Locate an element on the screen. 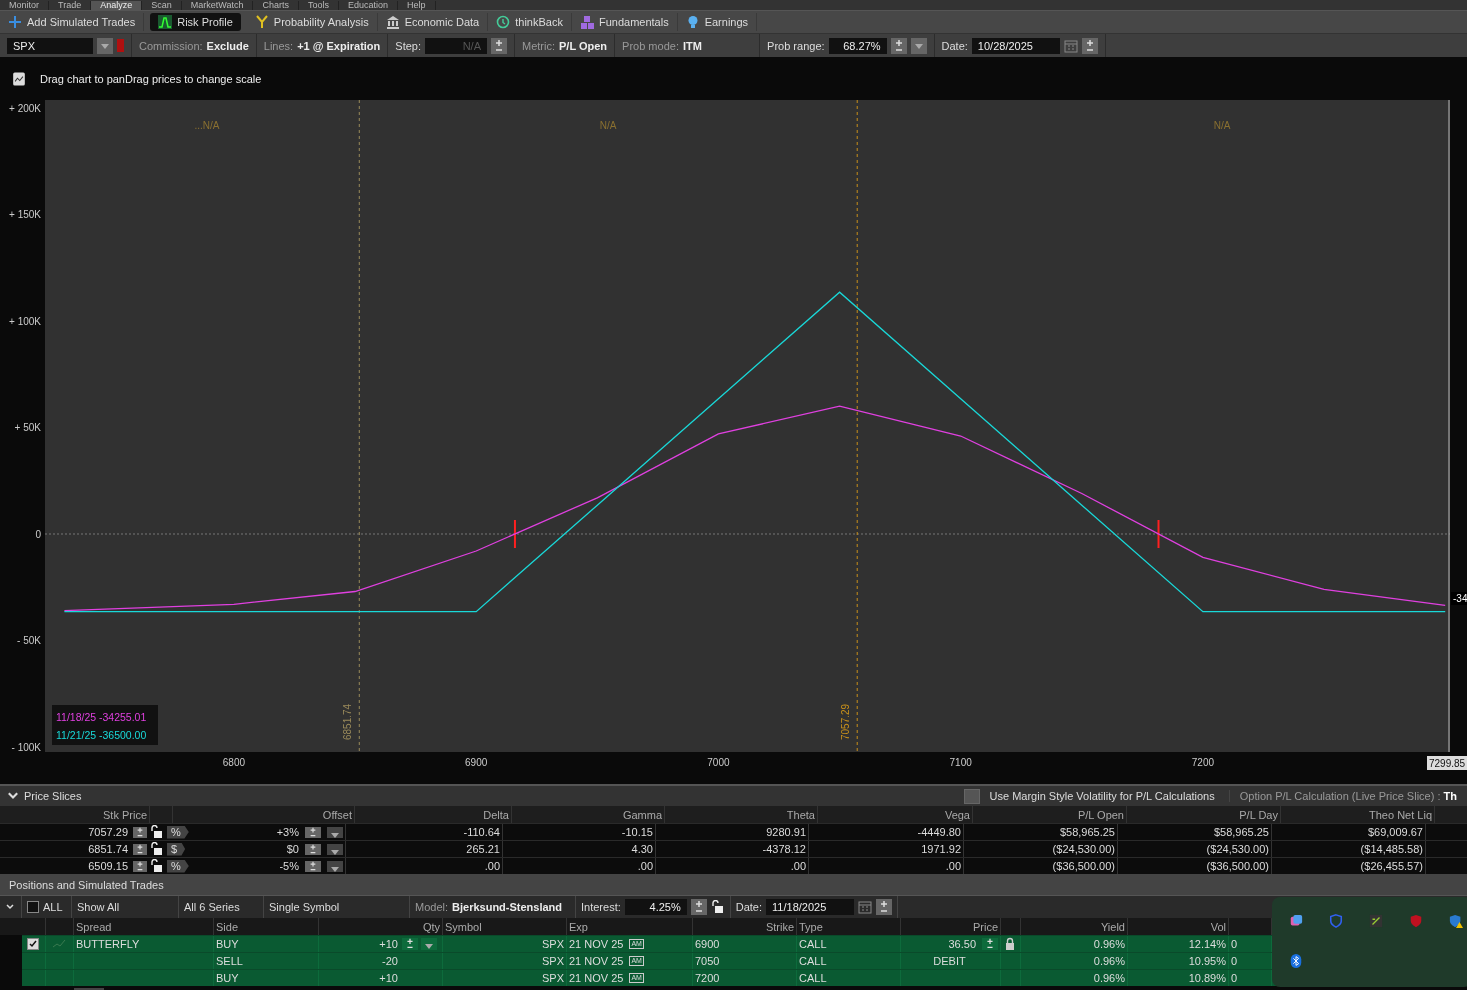 This screenshot has height=990, width=1467. collapse-chevron-icon is located at coordinates (10, 907).